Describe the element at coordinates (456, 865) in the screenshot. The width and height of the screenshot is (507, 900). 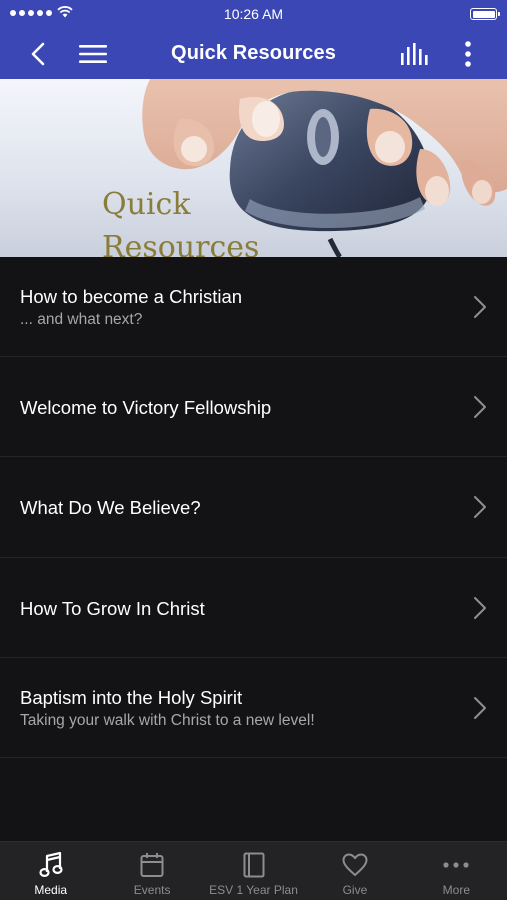
I see `more-dots-icon` at that location.